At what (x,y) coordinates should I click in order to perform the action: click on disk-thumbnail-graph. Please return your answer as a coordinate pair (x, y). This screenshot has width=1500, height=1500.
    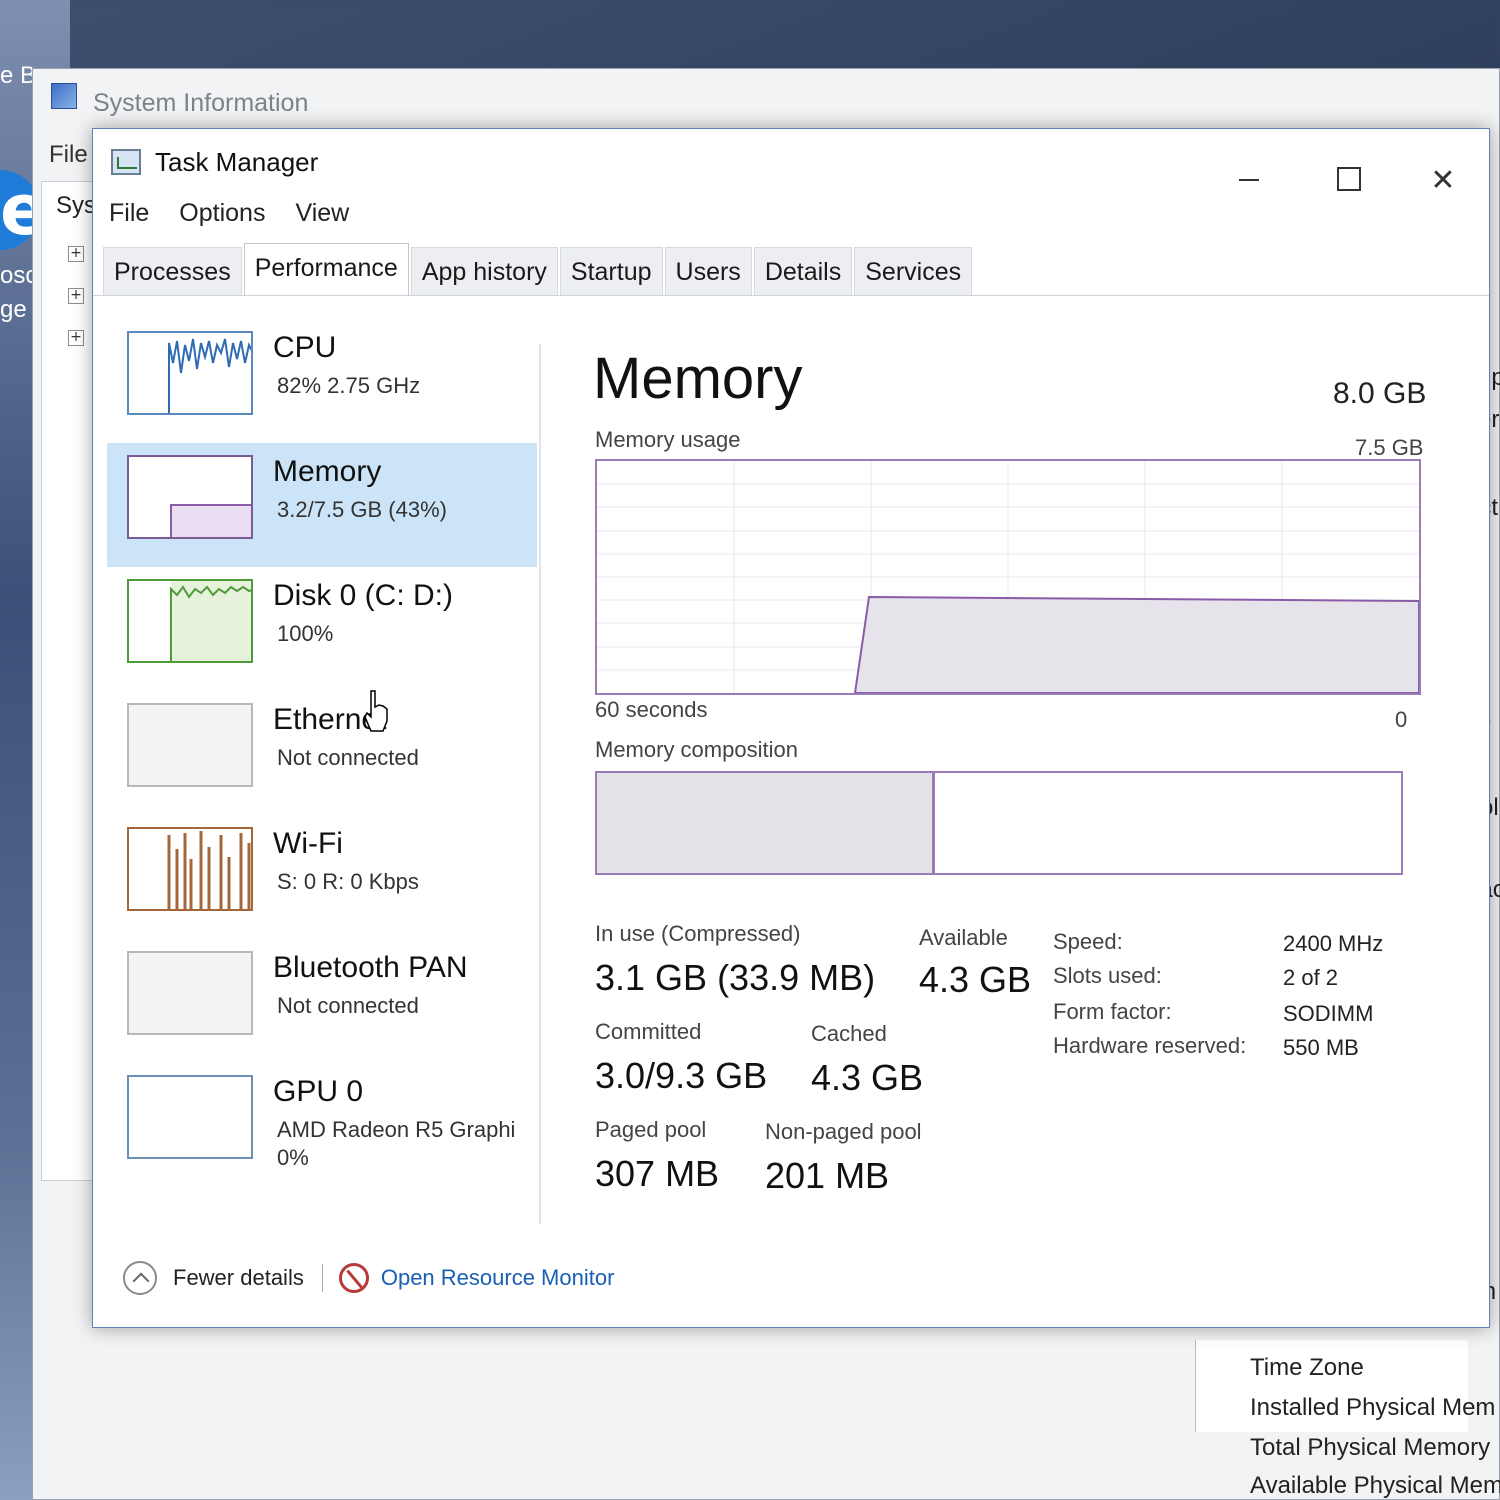
    Looking at the image, I should click on (190, 621).